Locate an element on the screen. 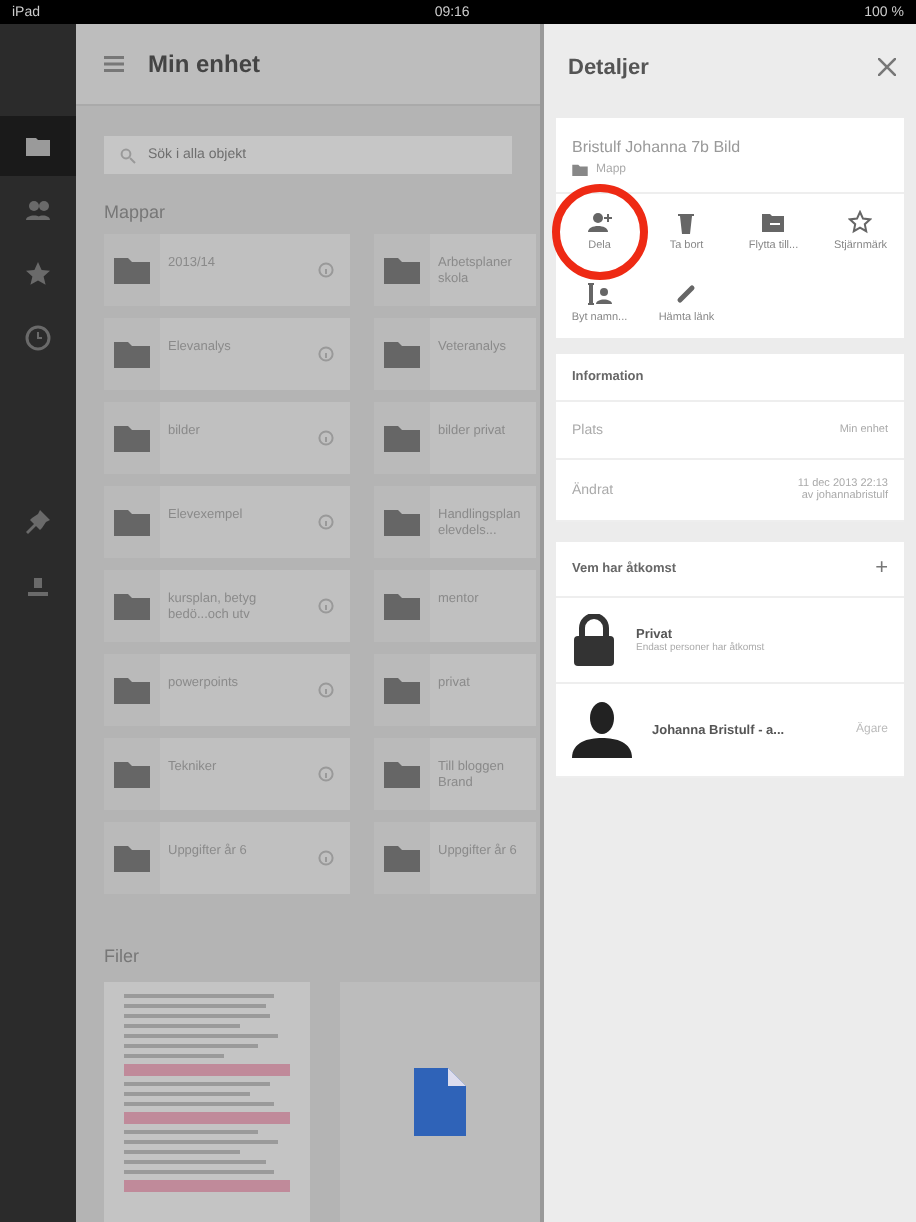 Image resolution: width=916 pixels, height=1222 pixels. nav-button is located at coordinates (38, 146).